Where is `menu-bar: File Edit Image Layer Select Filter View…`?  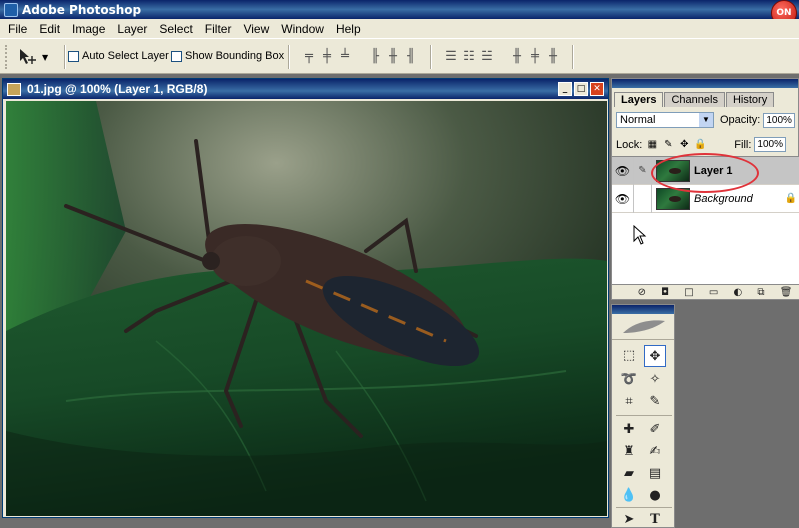
menu-bar: File Edit Image Layer Select Filter View… is located at coordinates (399, 28).